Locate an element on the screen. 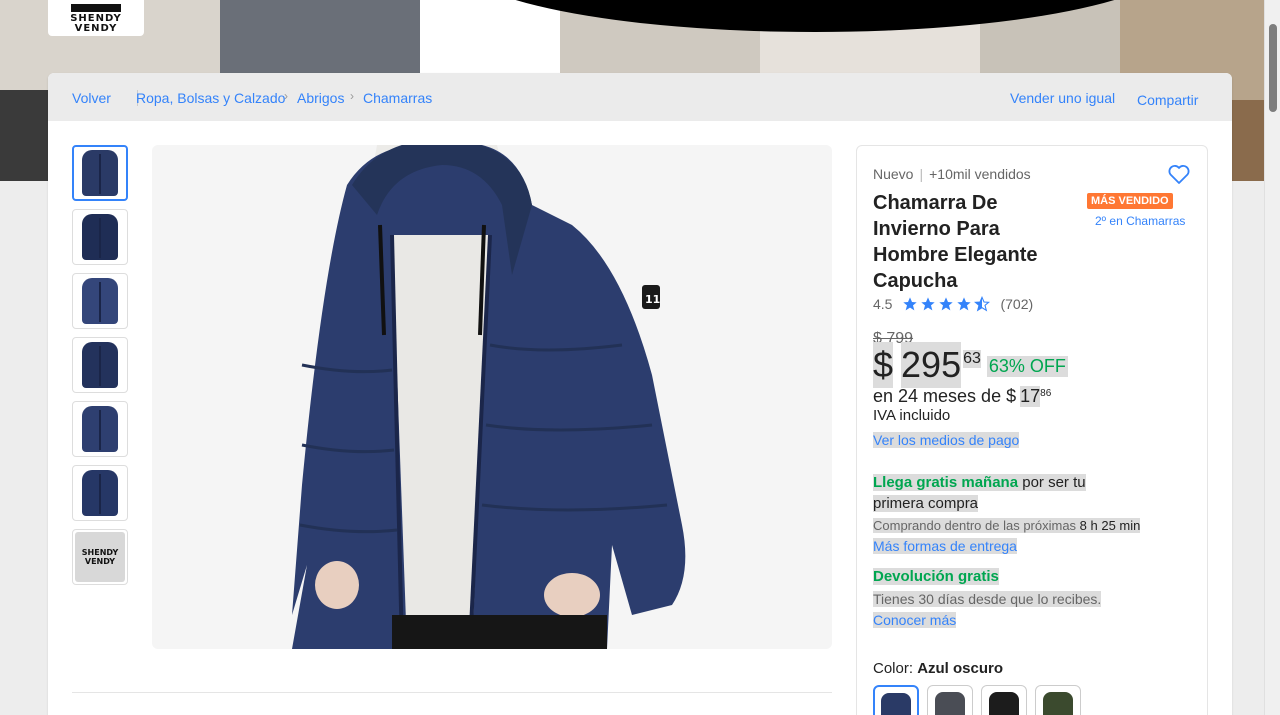  installments-info: en 24 meses de $ 17 86 is located at coordinates (962, 396).